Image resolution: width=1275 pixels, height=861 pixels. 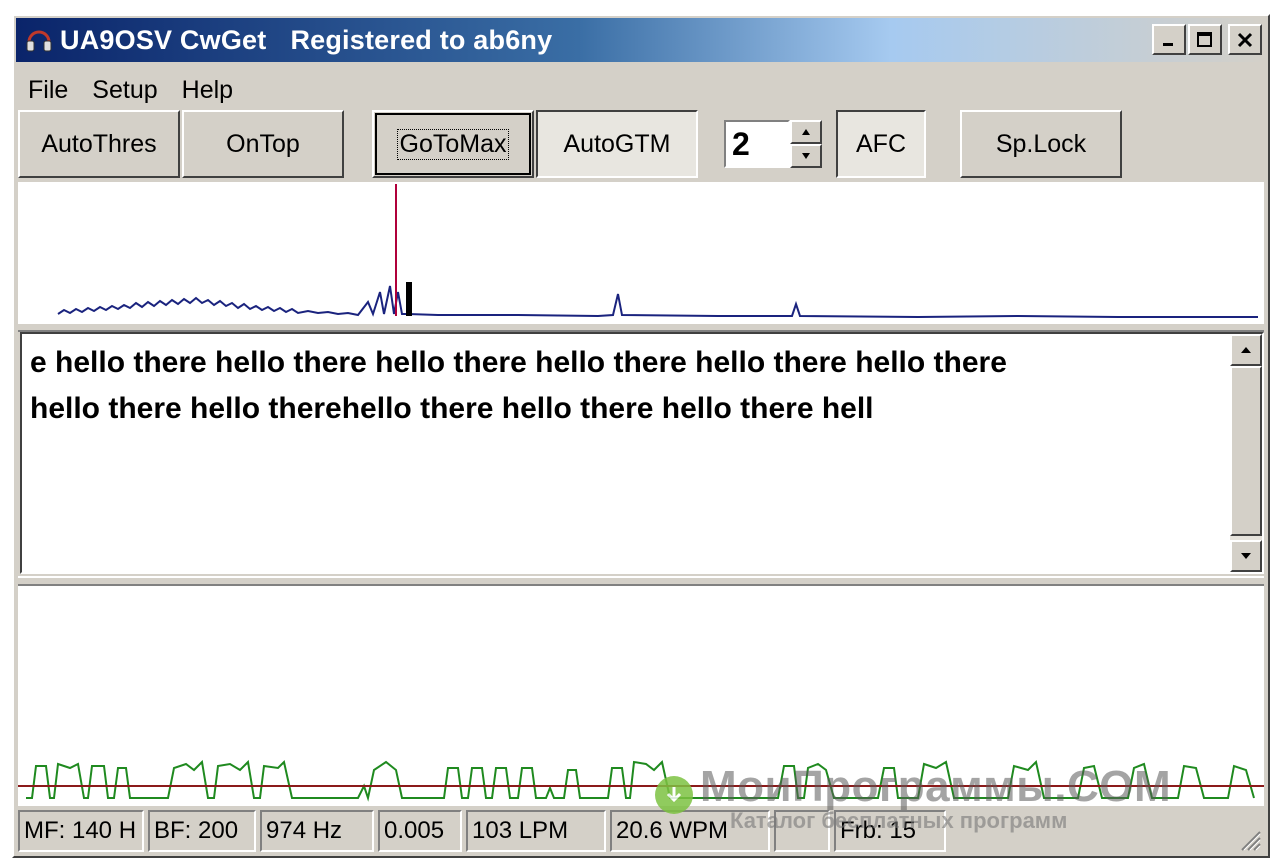 What do you see at coordinates (207, 90) in the screenshot?
I see `menu-help: Help` at bounding box center [207, 90].